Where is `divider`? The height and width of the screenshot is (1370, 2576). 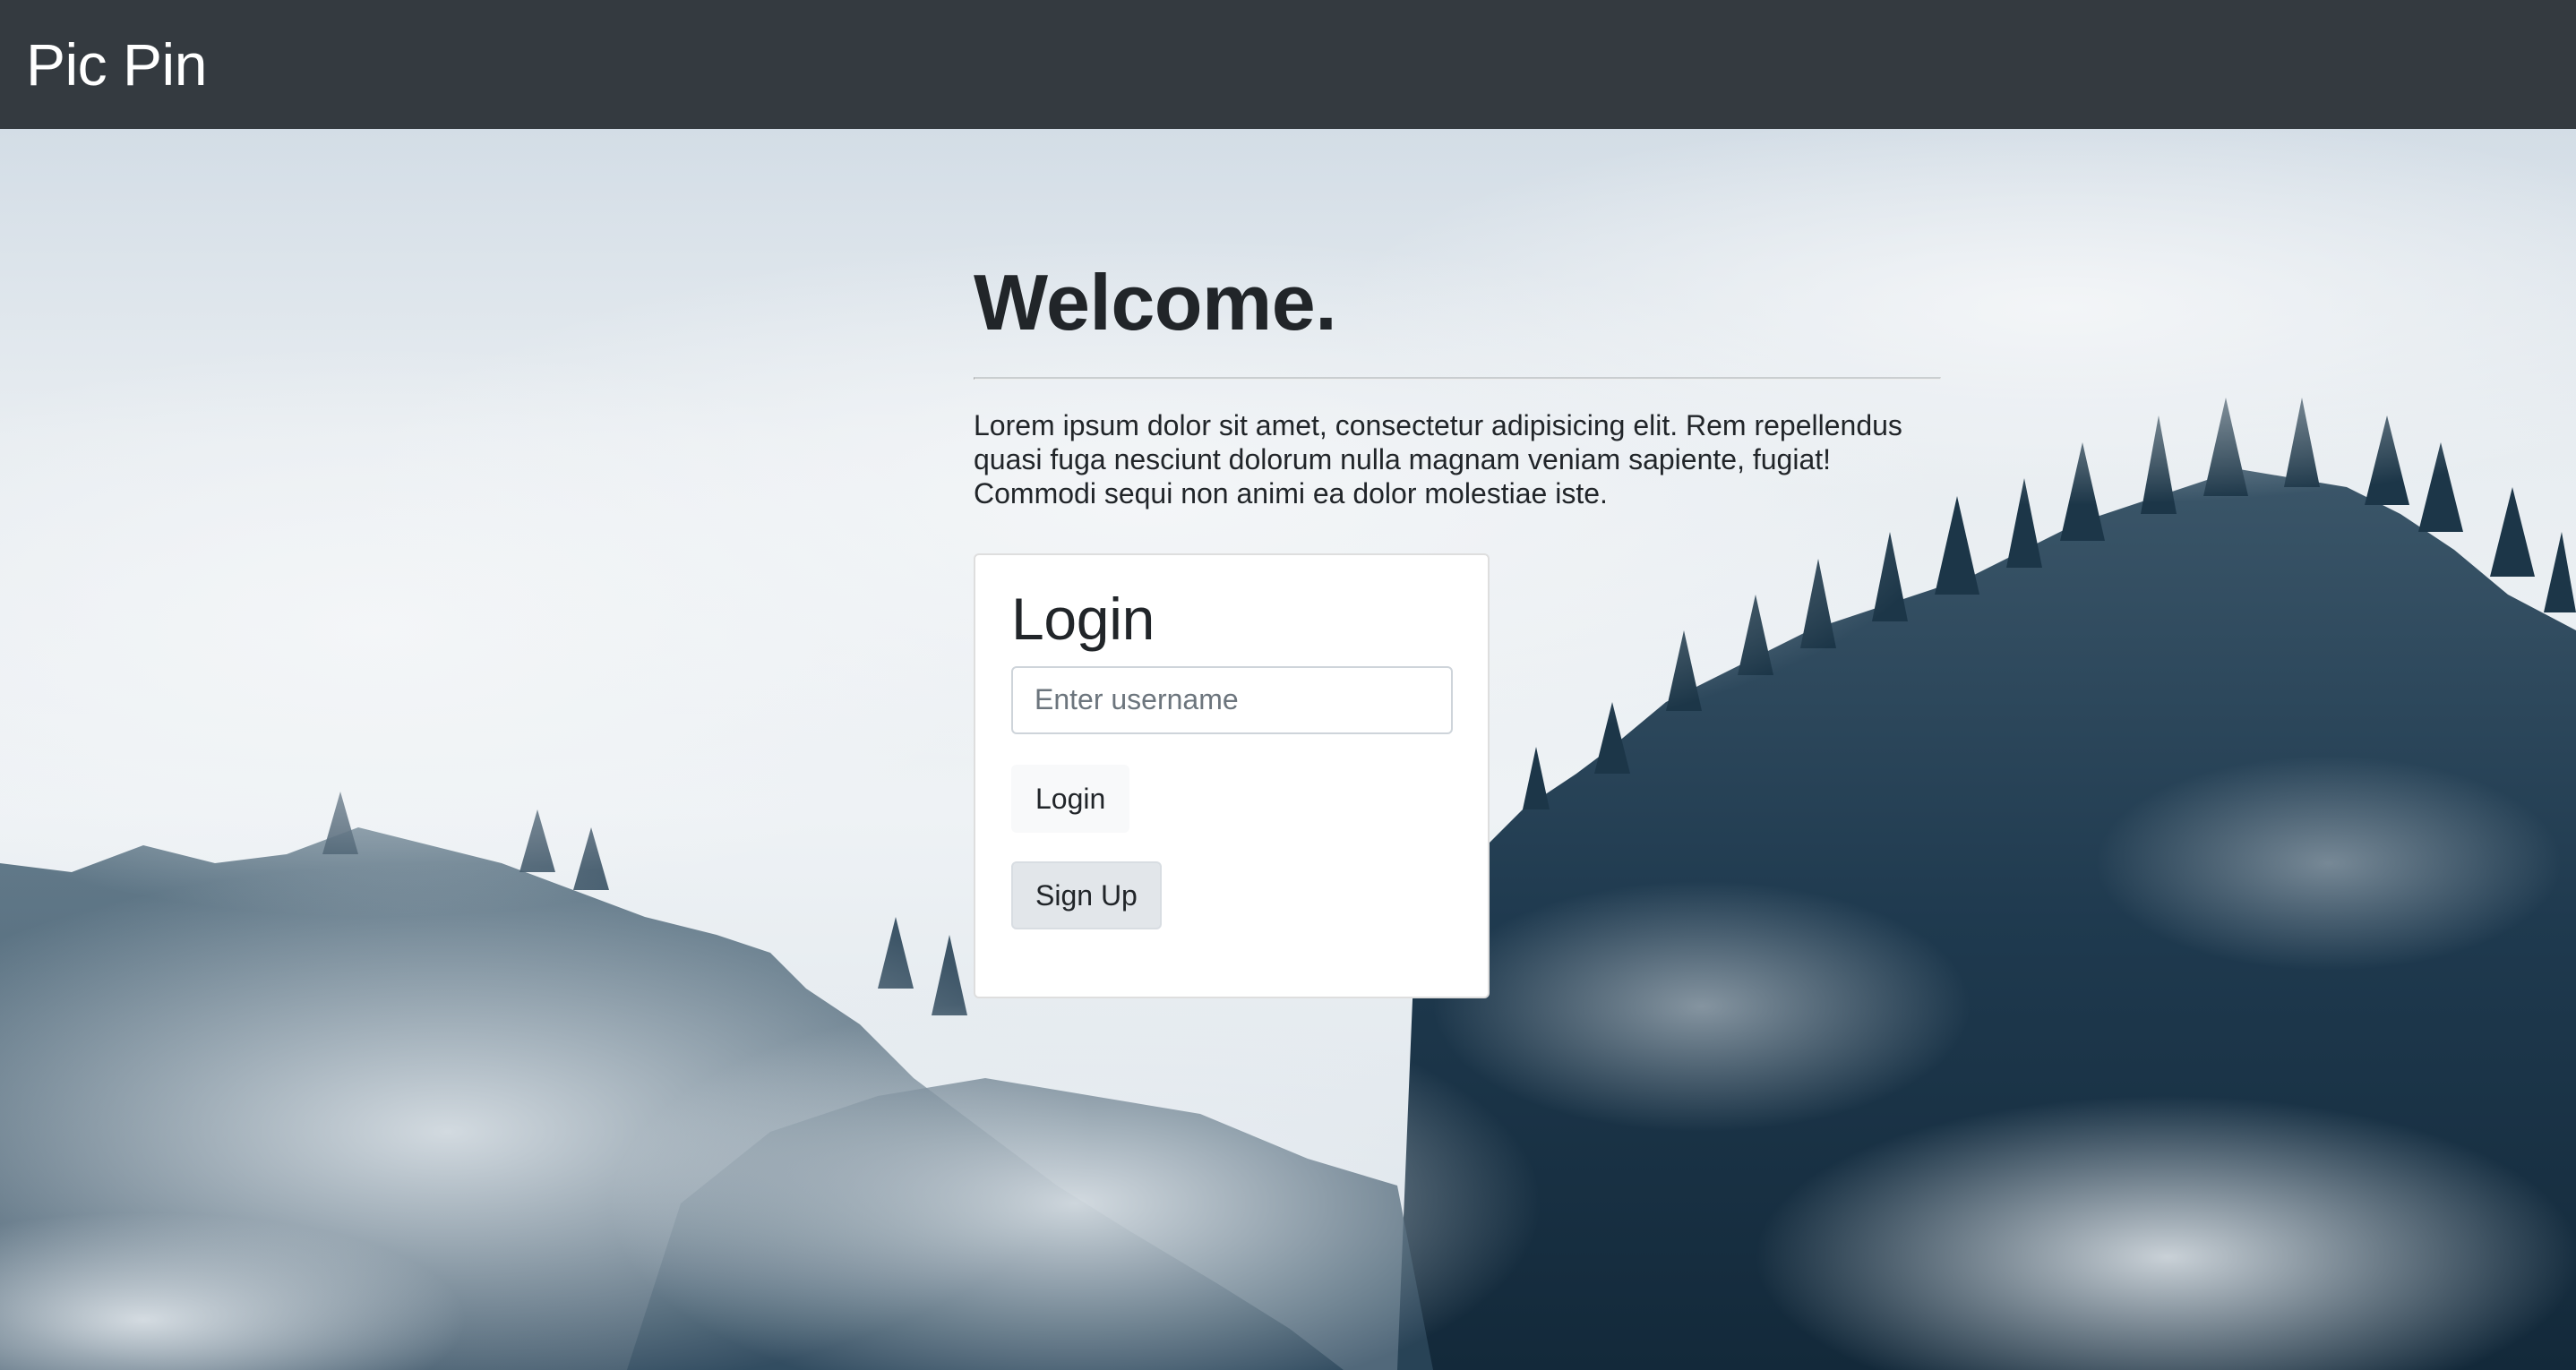 divider is located at coordinates (1457, 378).